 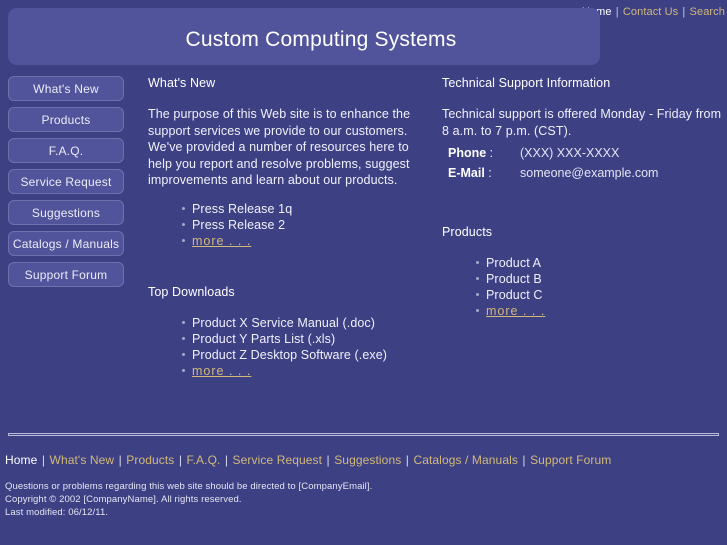 I want to click on contact-label: Phone :, so click(x=471, y=153).